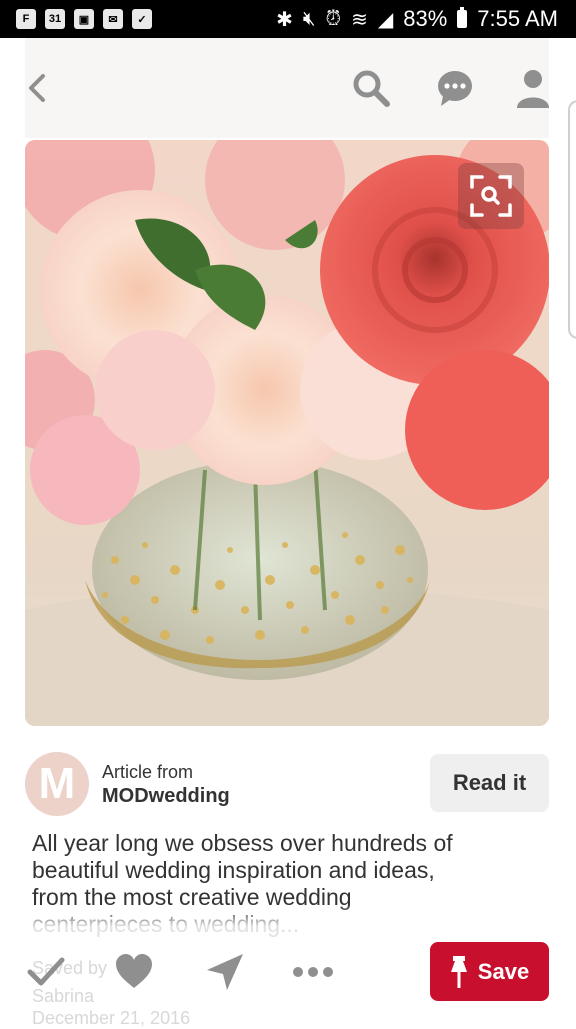 The width and height of the screenshot is (576, 1029). What do you see at coordinates (148, 772) in the screenshot?
I see `article-from-label: Article from` at bounding box center [148, 772].